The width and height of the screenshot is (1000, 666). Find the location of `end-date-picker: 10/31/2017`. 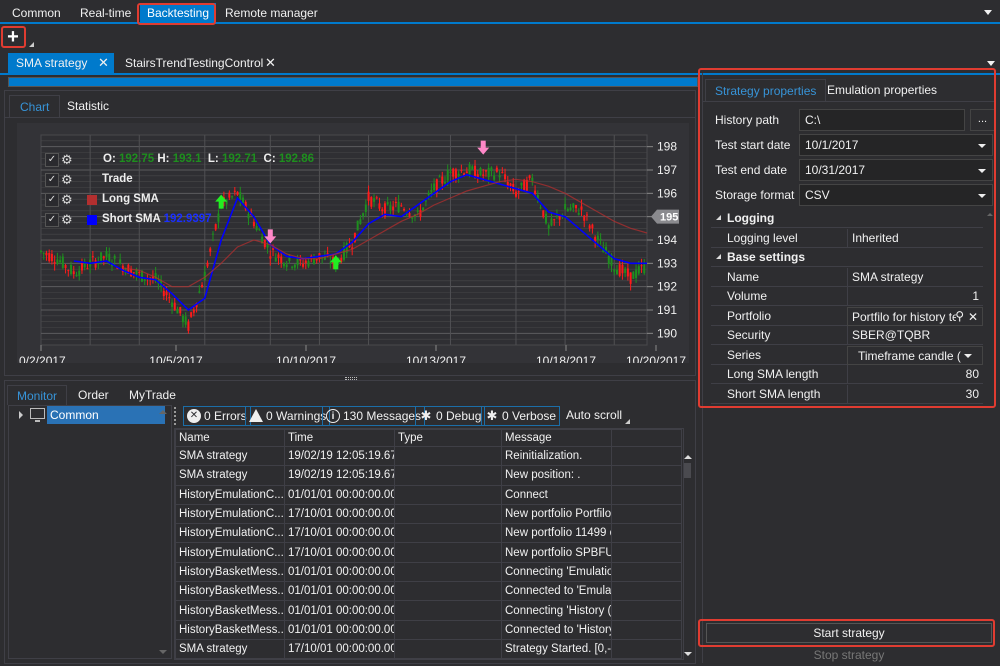

end-date-picker: 10/31/2017 is located at coordinates (896, 170).